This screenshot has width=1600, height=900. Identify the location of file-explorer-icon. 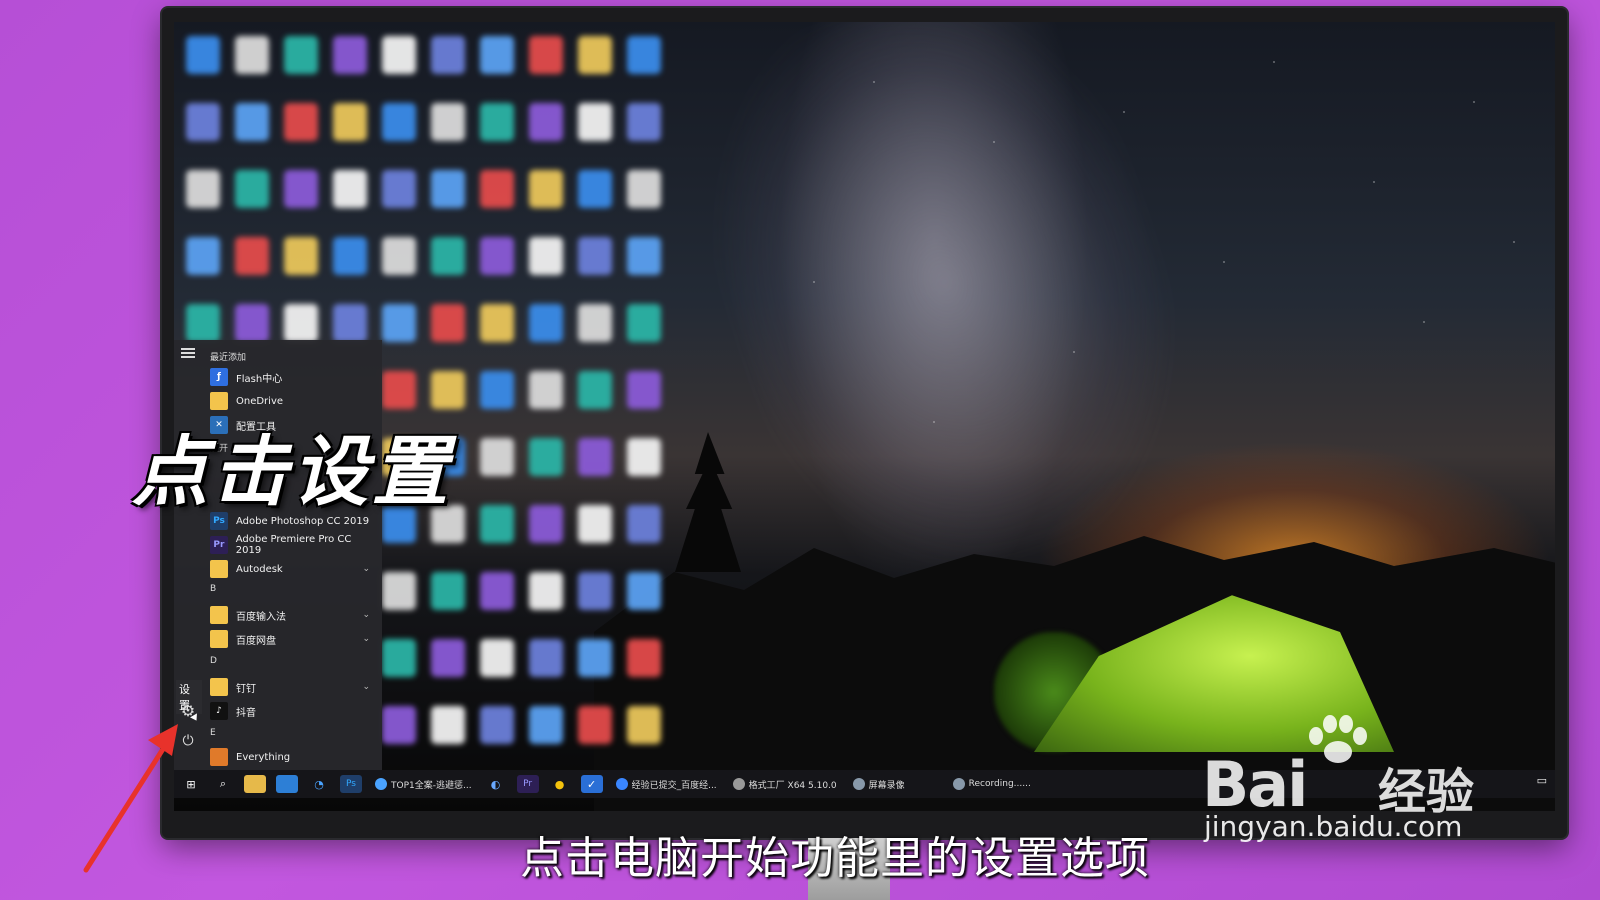
(255, 784).